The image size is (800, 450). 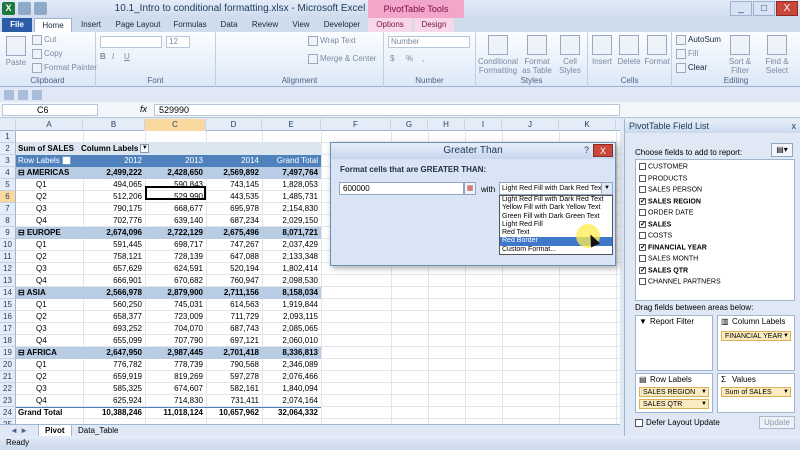 I want to click on value-cell: 668,677, so click(x=175, y=209).